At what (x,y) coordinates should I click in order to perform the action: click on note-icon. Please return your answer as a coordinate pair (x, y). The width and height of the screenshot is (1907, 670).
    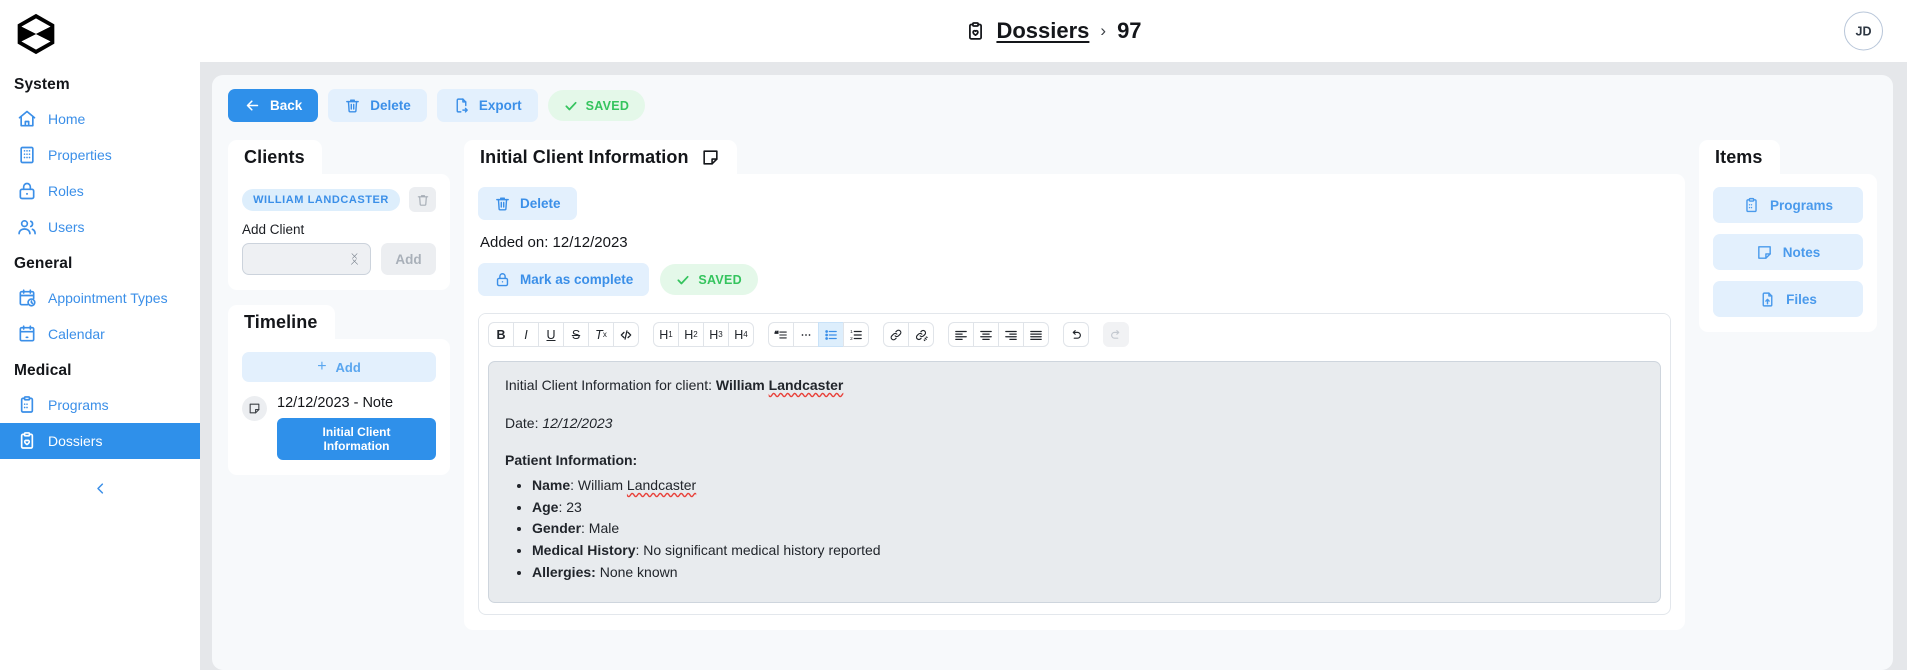
    Looking at the image, I should click on (254, 408).